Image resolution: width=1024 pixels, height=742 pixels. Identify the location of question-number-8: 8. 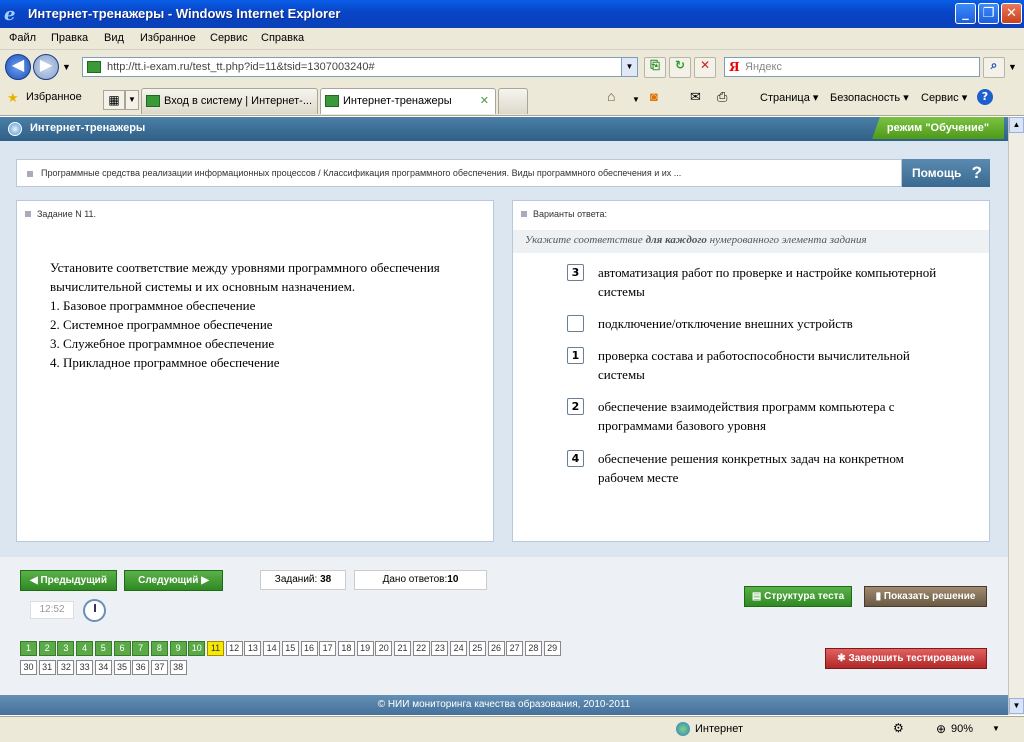
(159, 648).